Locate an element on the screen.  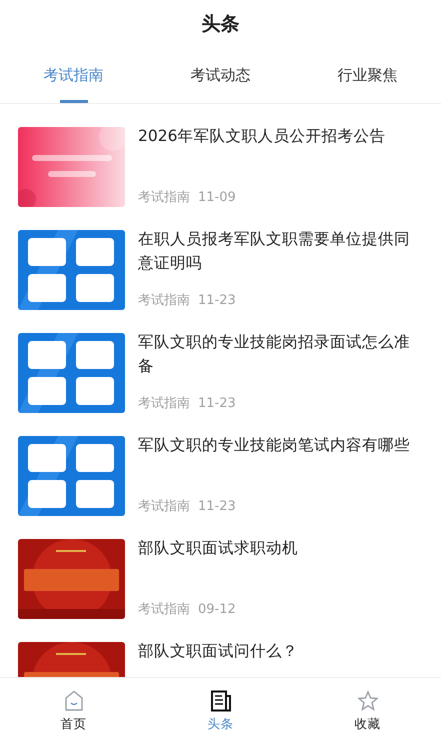
article-title: 军队文职的专业技能岗招录面试怎么准备 is located at coordinates (276, 354).